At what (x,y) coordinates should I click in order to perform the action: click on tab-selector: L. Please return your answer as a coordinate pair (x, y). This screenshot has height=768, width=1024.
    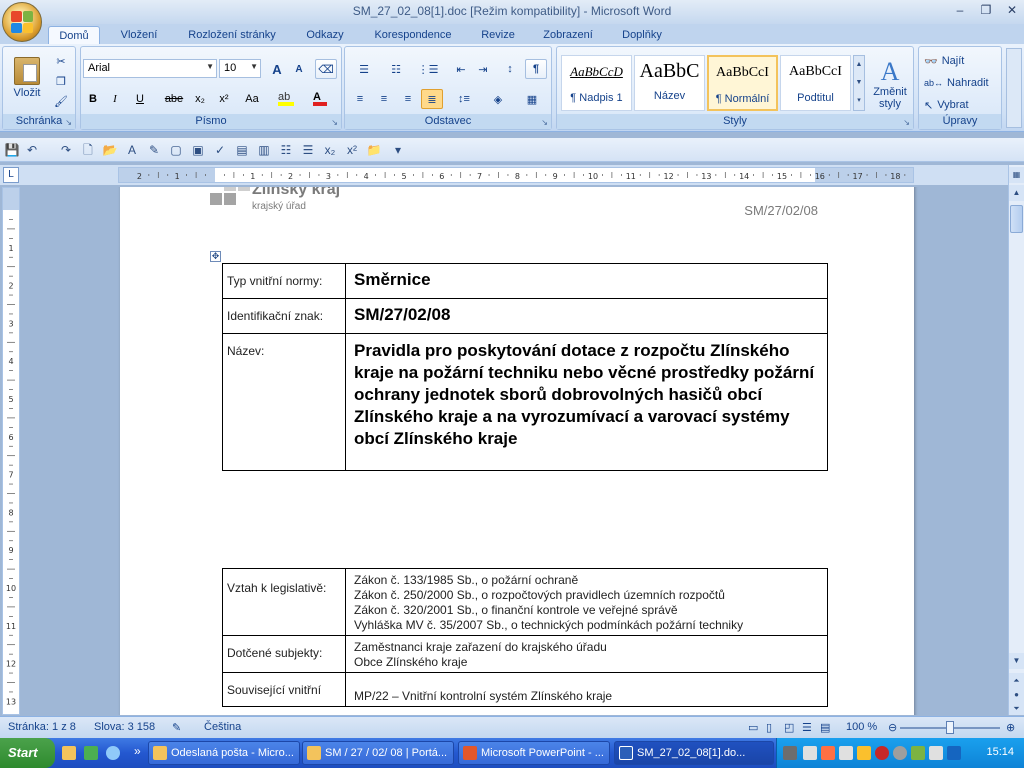
    Looking at the image, I should click on (11, 175).